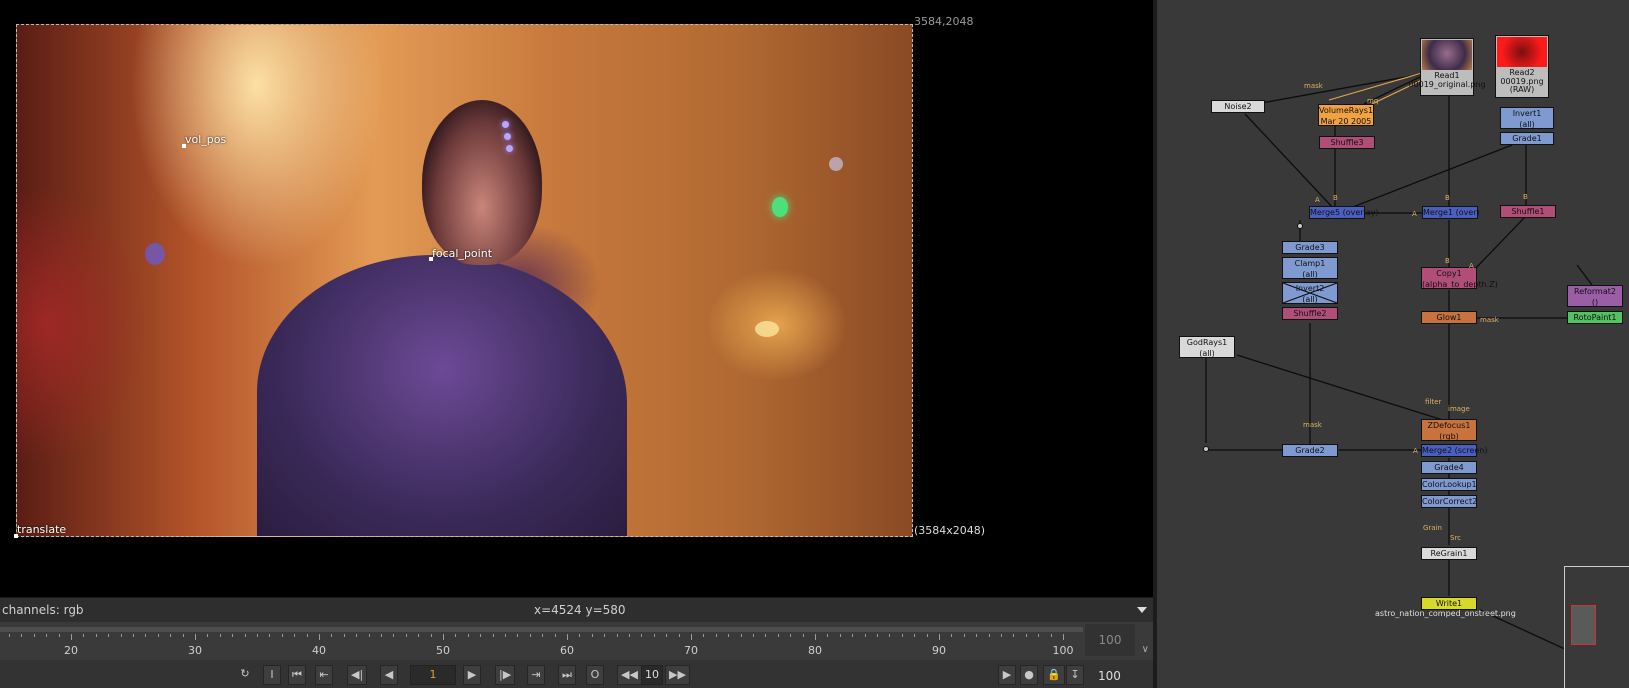 Image resolution: width=1629 pixels, height=688 pixels. I want to click on read1-file: 00019_original.png, so click(1447, 84).